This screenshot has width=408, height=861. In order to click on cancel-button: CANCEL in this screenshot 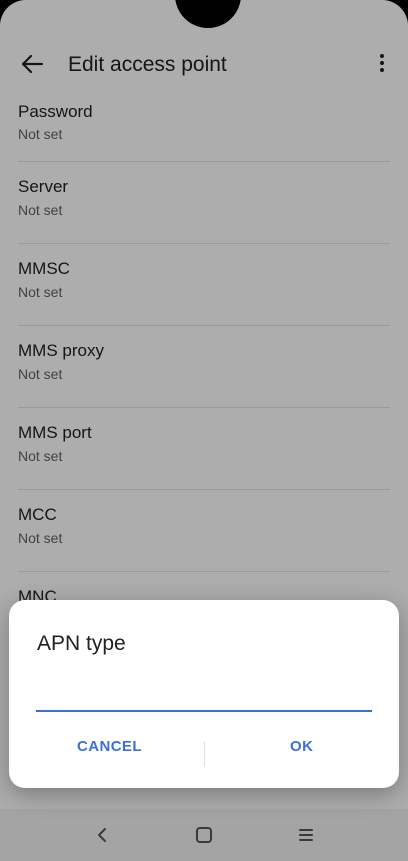, I will do `click(109, 746)`.